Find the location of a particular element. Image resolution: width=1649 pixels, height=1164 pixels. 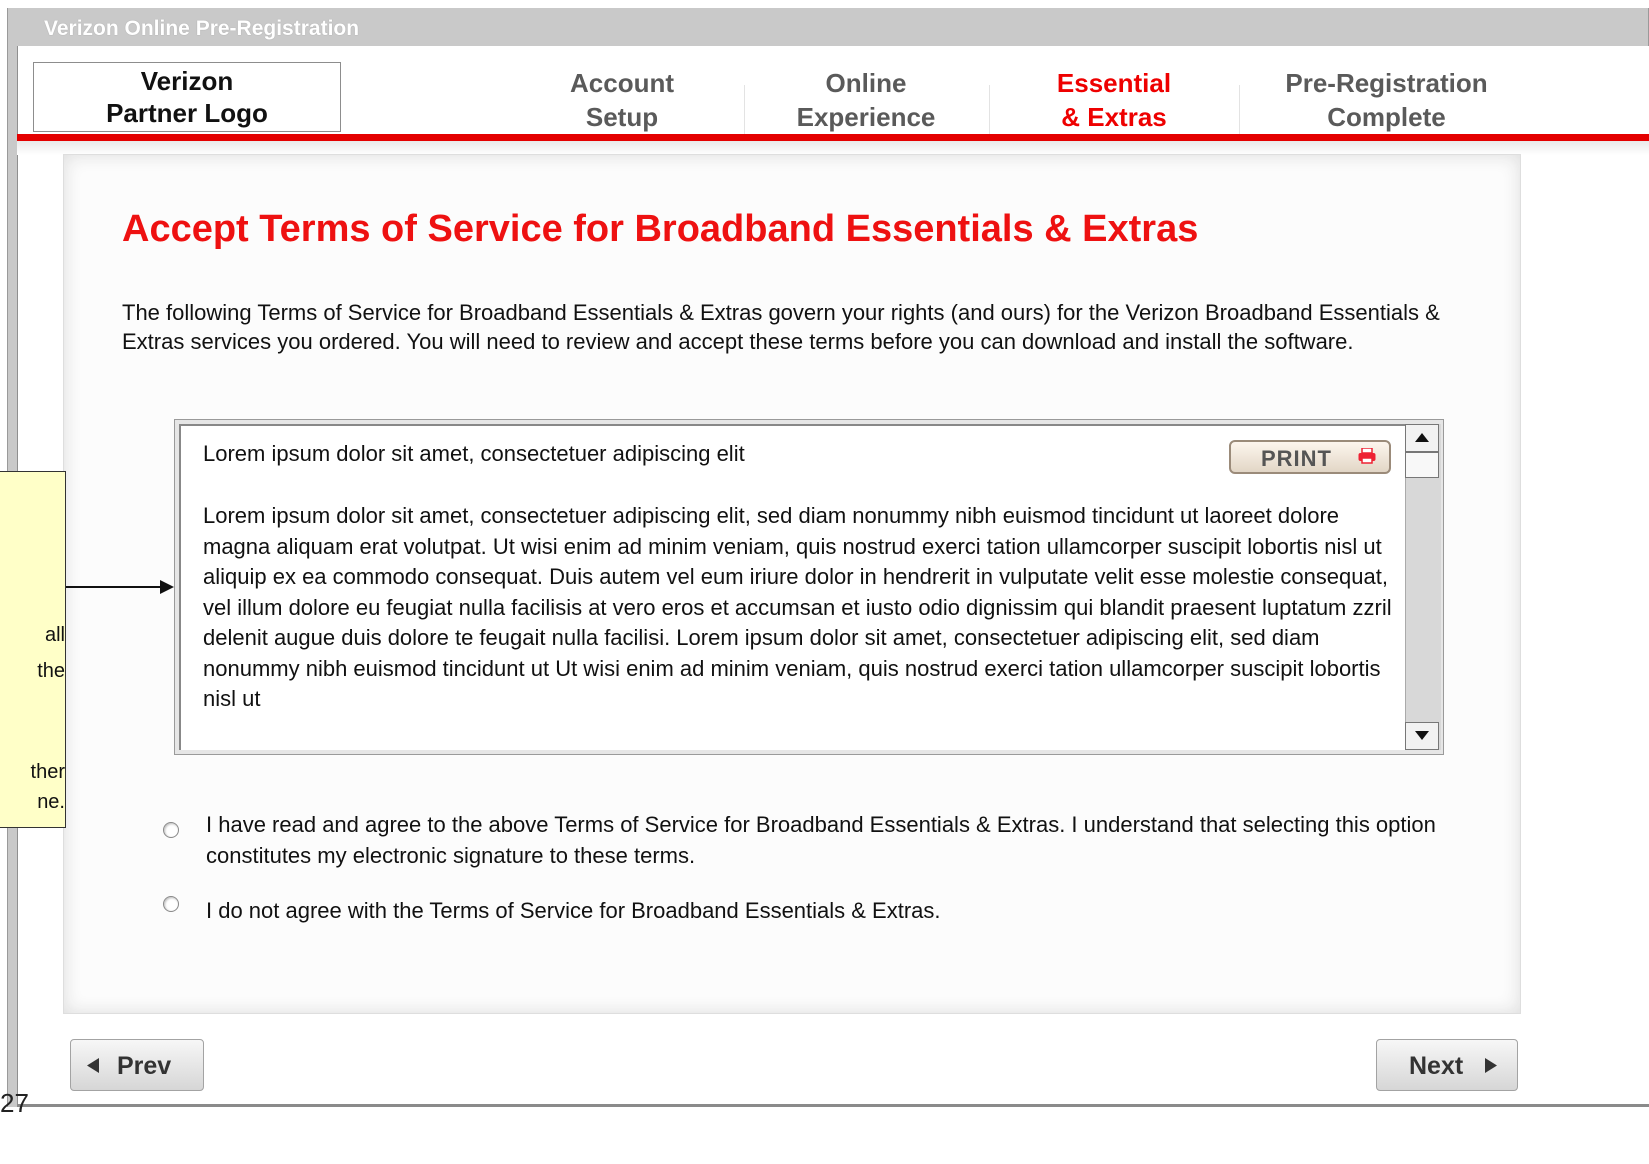

tab-account-setup: Account Setup is located at coordinates (622, 102).